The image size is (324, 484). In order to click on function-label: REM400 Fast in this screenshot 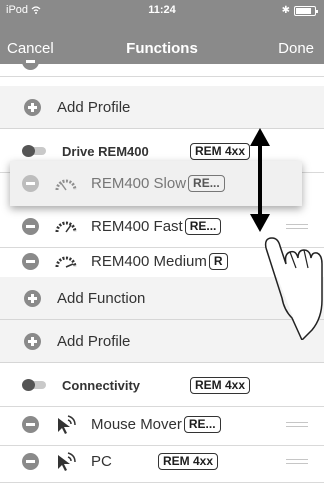, I will do `click(137, 226)`.